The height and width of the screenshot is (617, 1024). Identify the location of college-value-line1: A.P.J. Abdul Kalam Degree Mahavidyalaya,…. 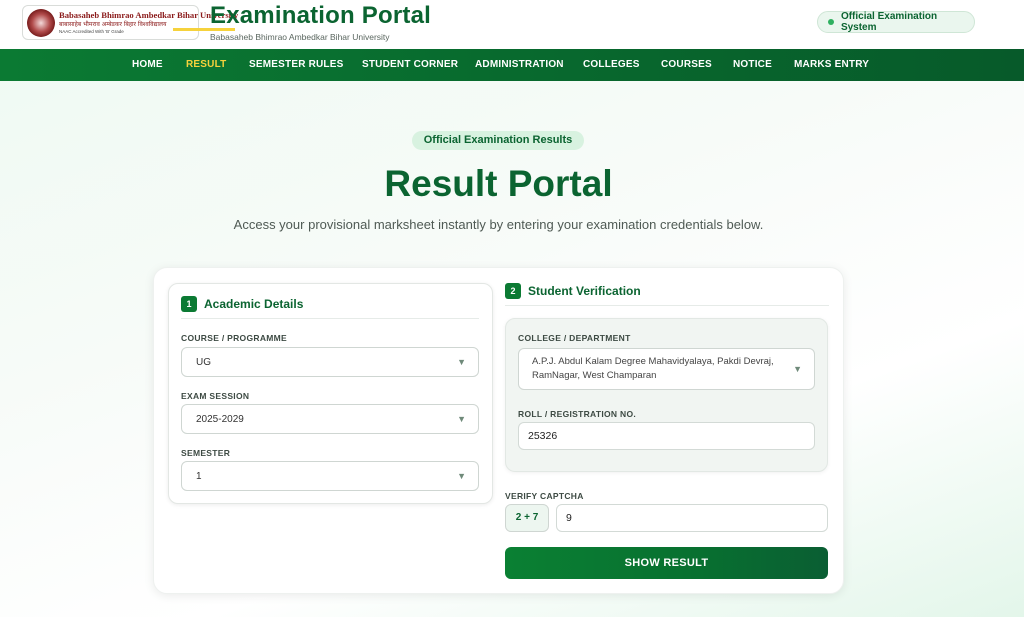
(653, 361).